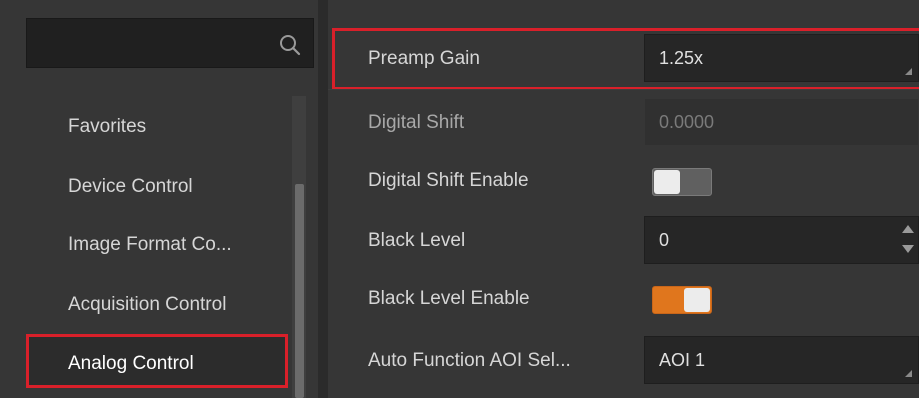 Image resolution: width=919 pixels, height=398 pixels. What do you see at coordinates (157, 127) in the screenshot?
I see `nav-item-favorites: Favorites` at bounding box center [157, 127].